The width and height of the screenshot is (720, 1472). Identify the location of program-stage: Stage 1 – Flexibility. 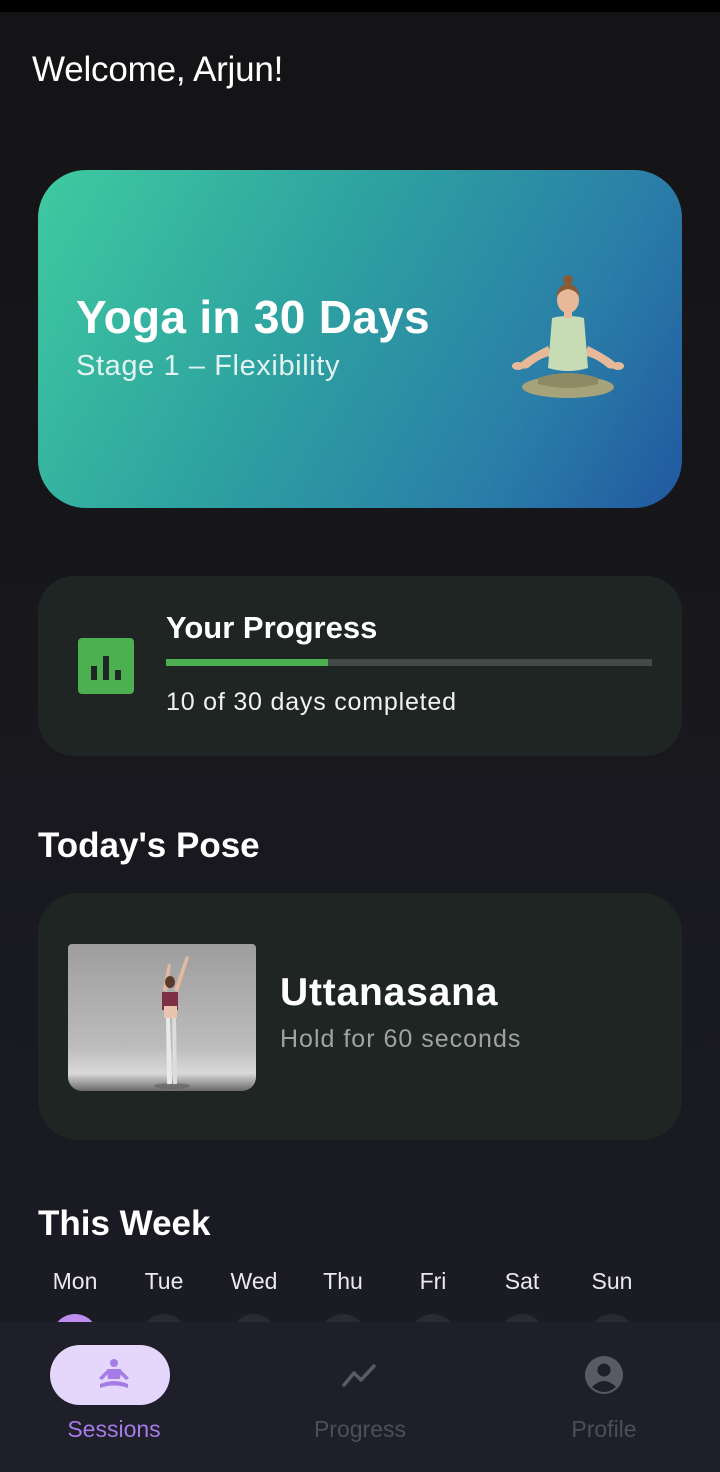
(208, 366).